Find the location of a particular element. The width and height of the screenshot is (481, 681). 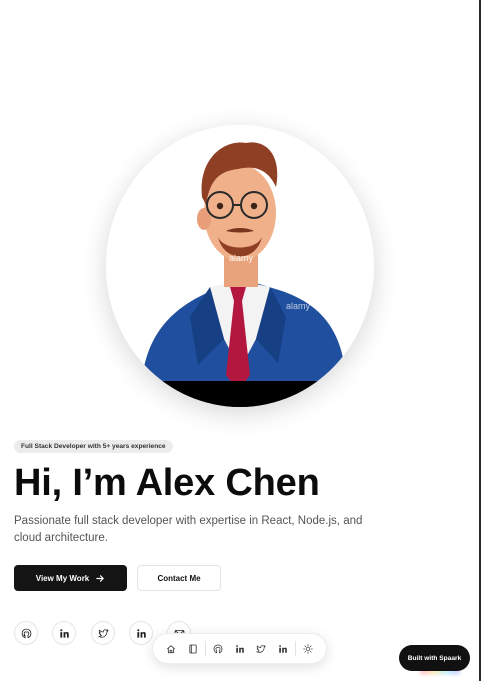

social-twitter-button is located at coordinates (103, 633).